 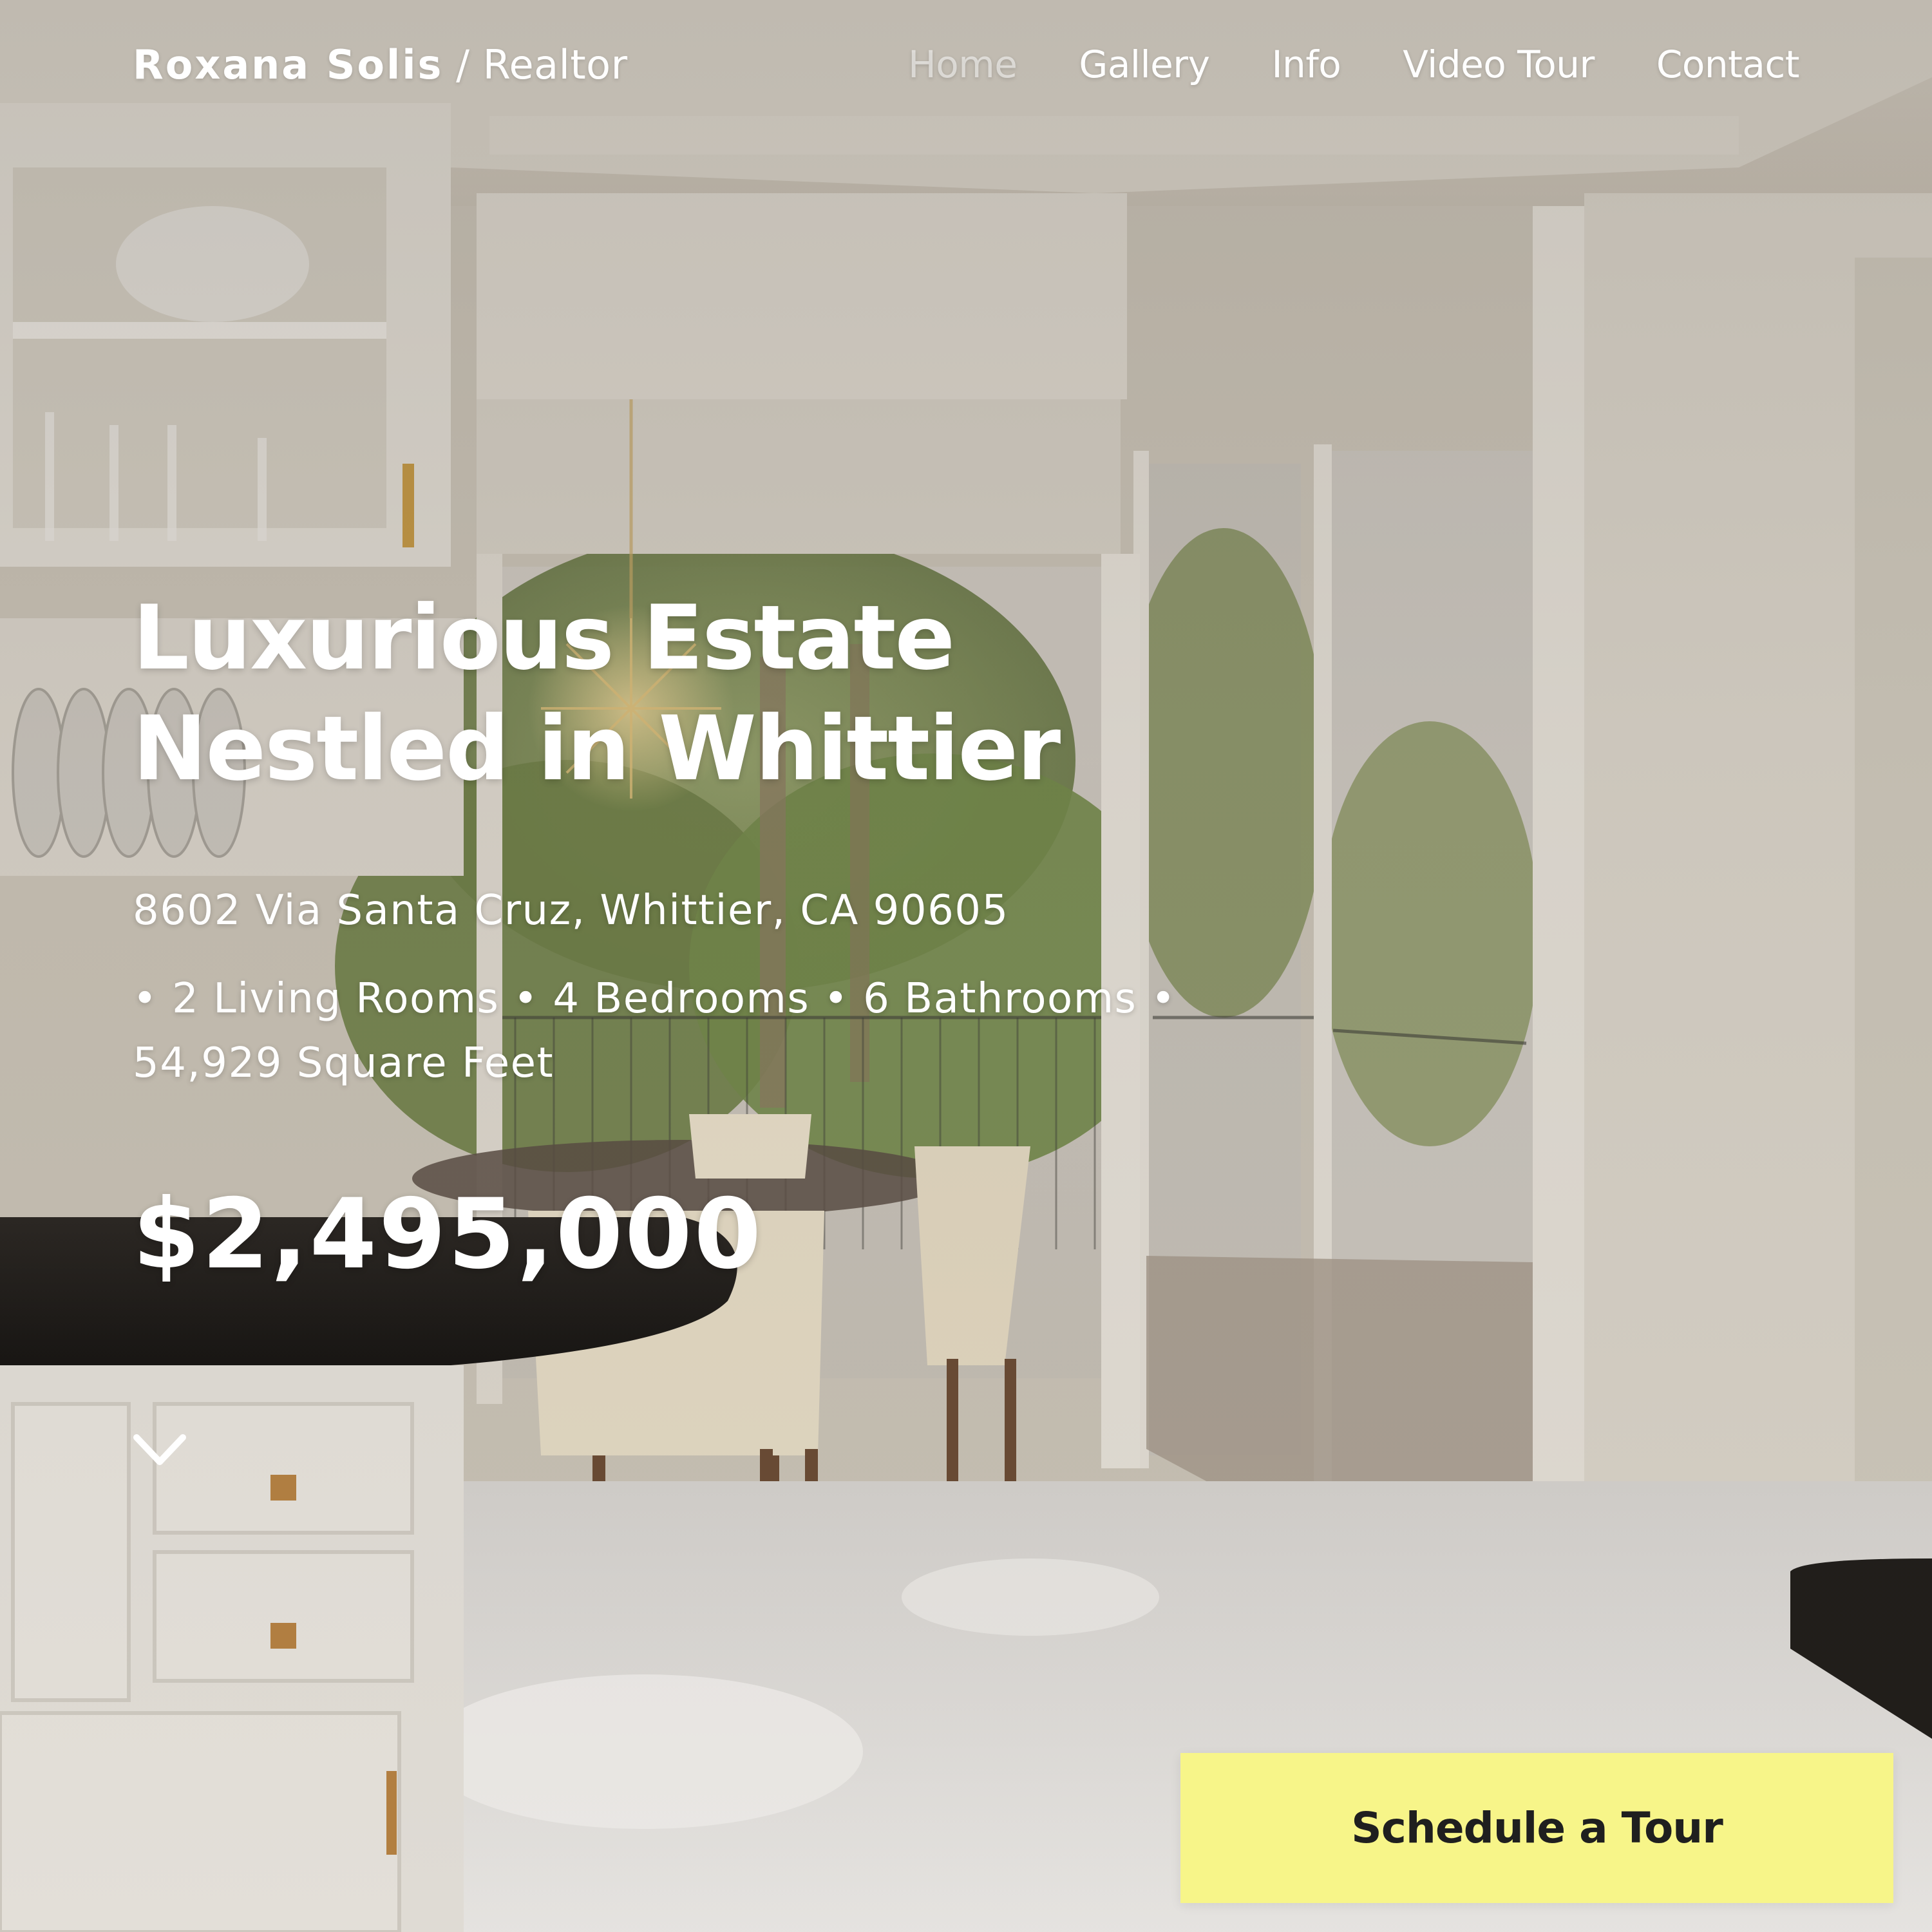 I want to click on main-nav: Home Gallery Info Video Tour Contact, so click(x=1353, y=64).